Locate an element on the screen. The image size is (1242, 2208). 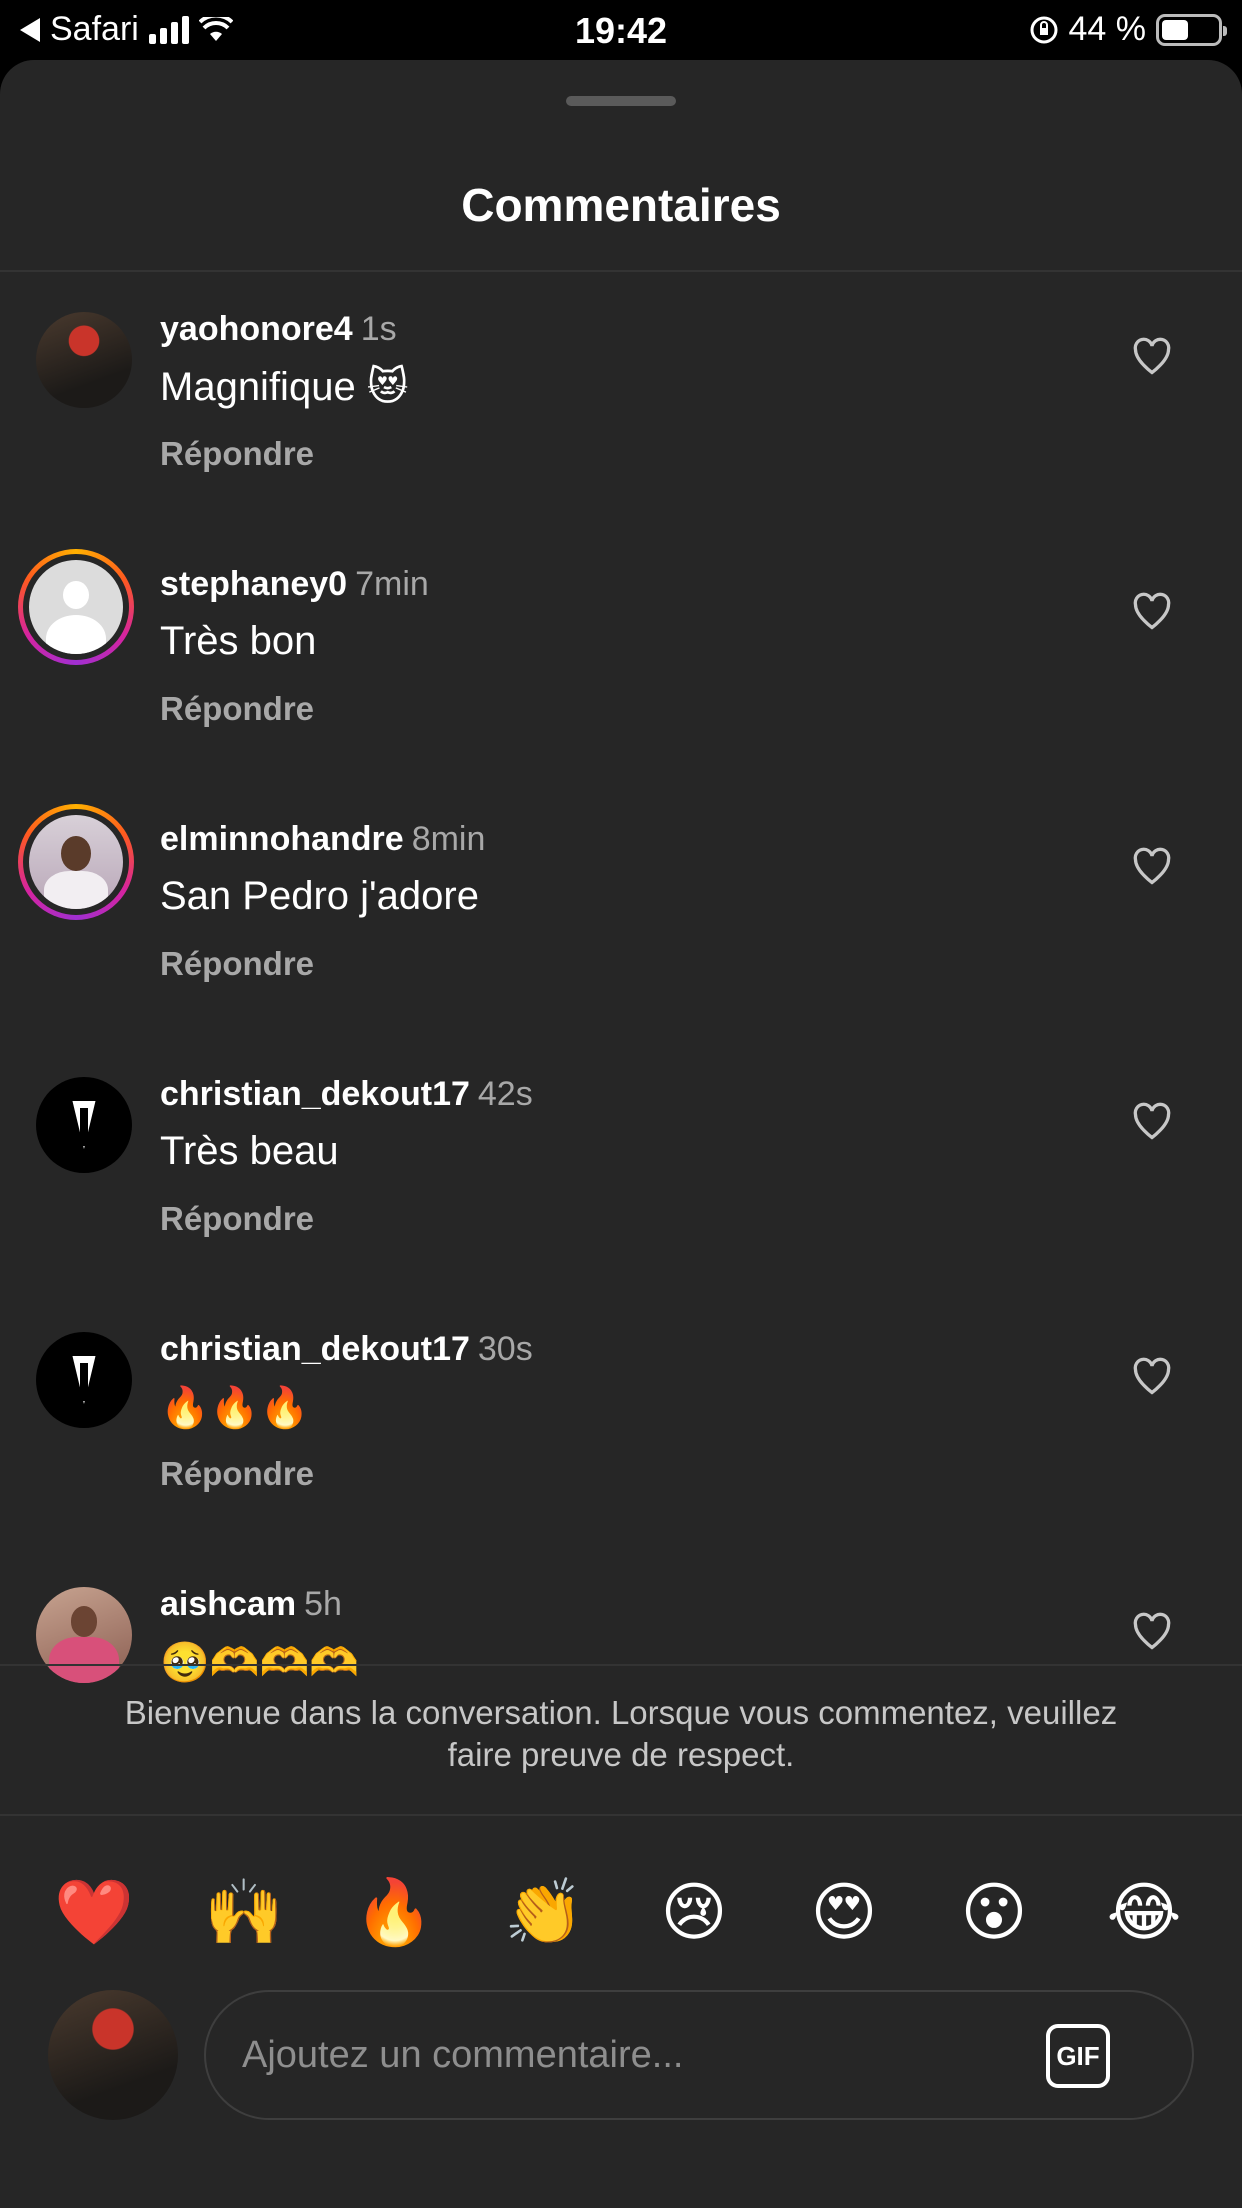
comment-input-box: GIF is located at coordinates (699, 2055).